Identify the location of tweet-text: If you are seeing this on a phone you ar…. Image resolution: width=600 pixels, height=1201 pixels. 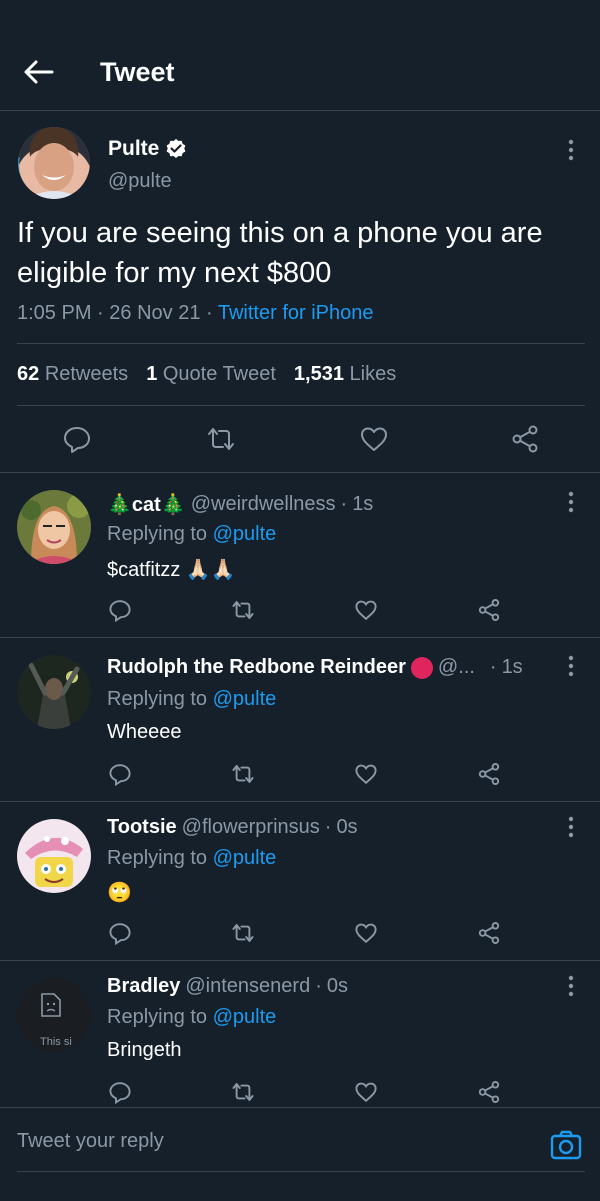
(280, 253).